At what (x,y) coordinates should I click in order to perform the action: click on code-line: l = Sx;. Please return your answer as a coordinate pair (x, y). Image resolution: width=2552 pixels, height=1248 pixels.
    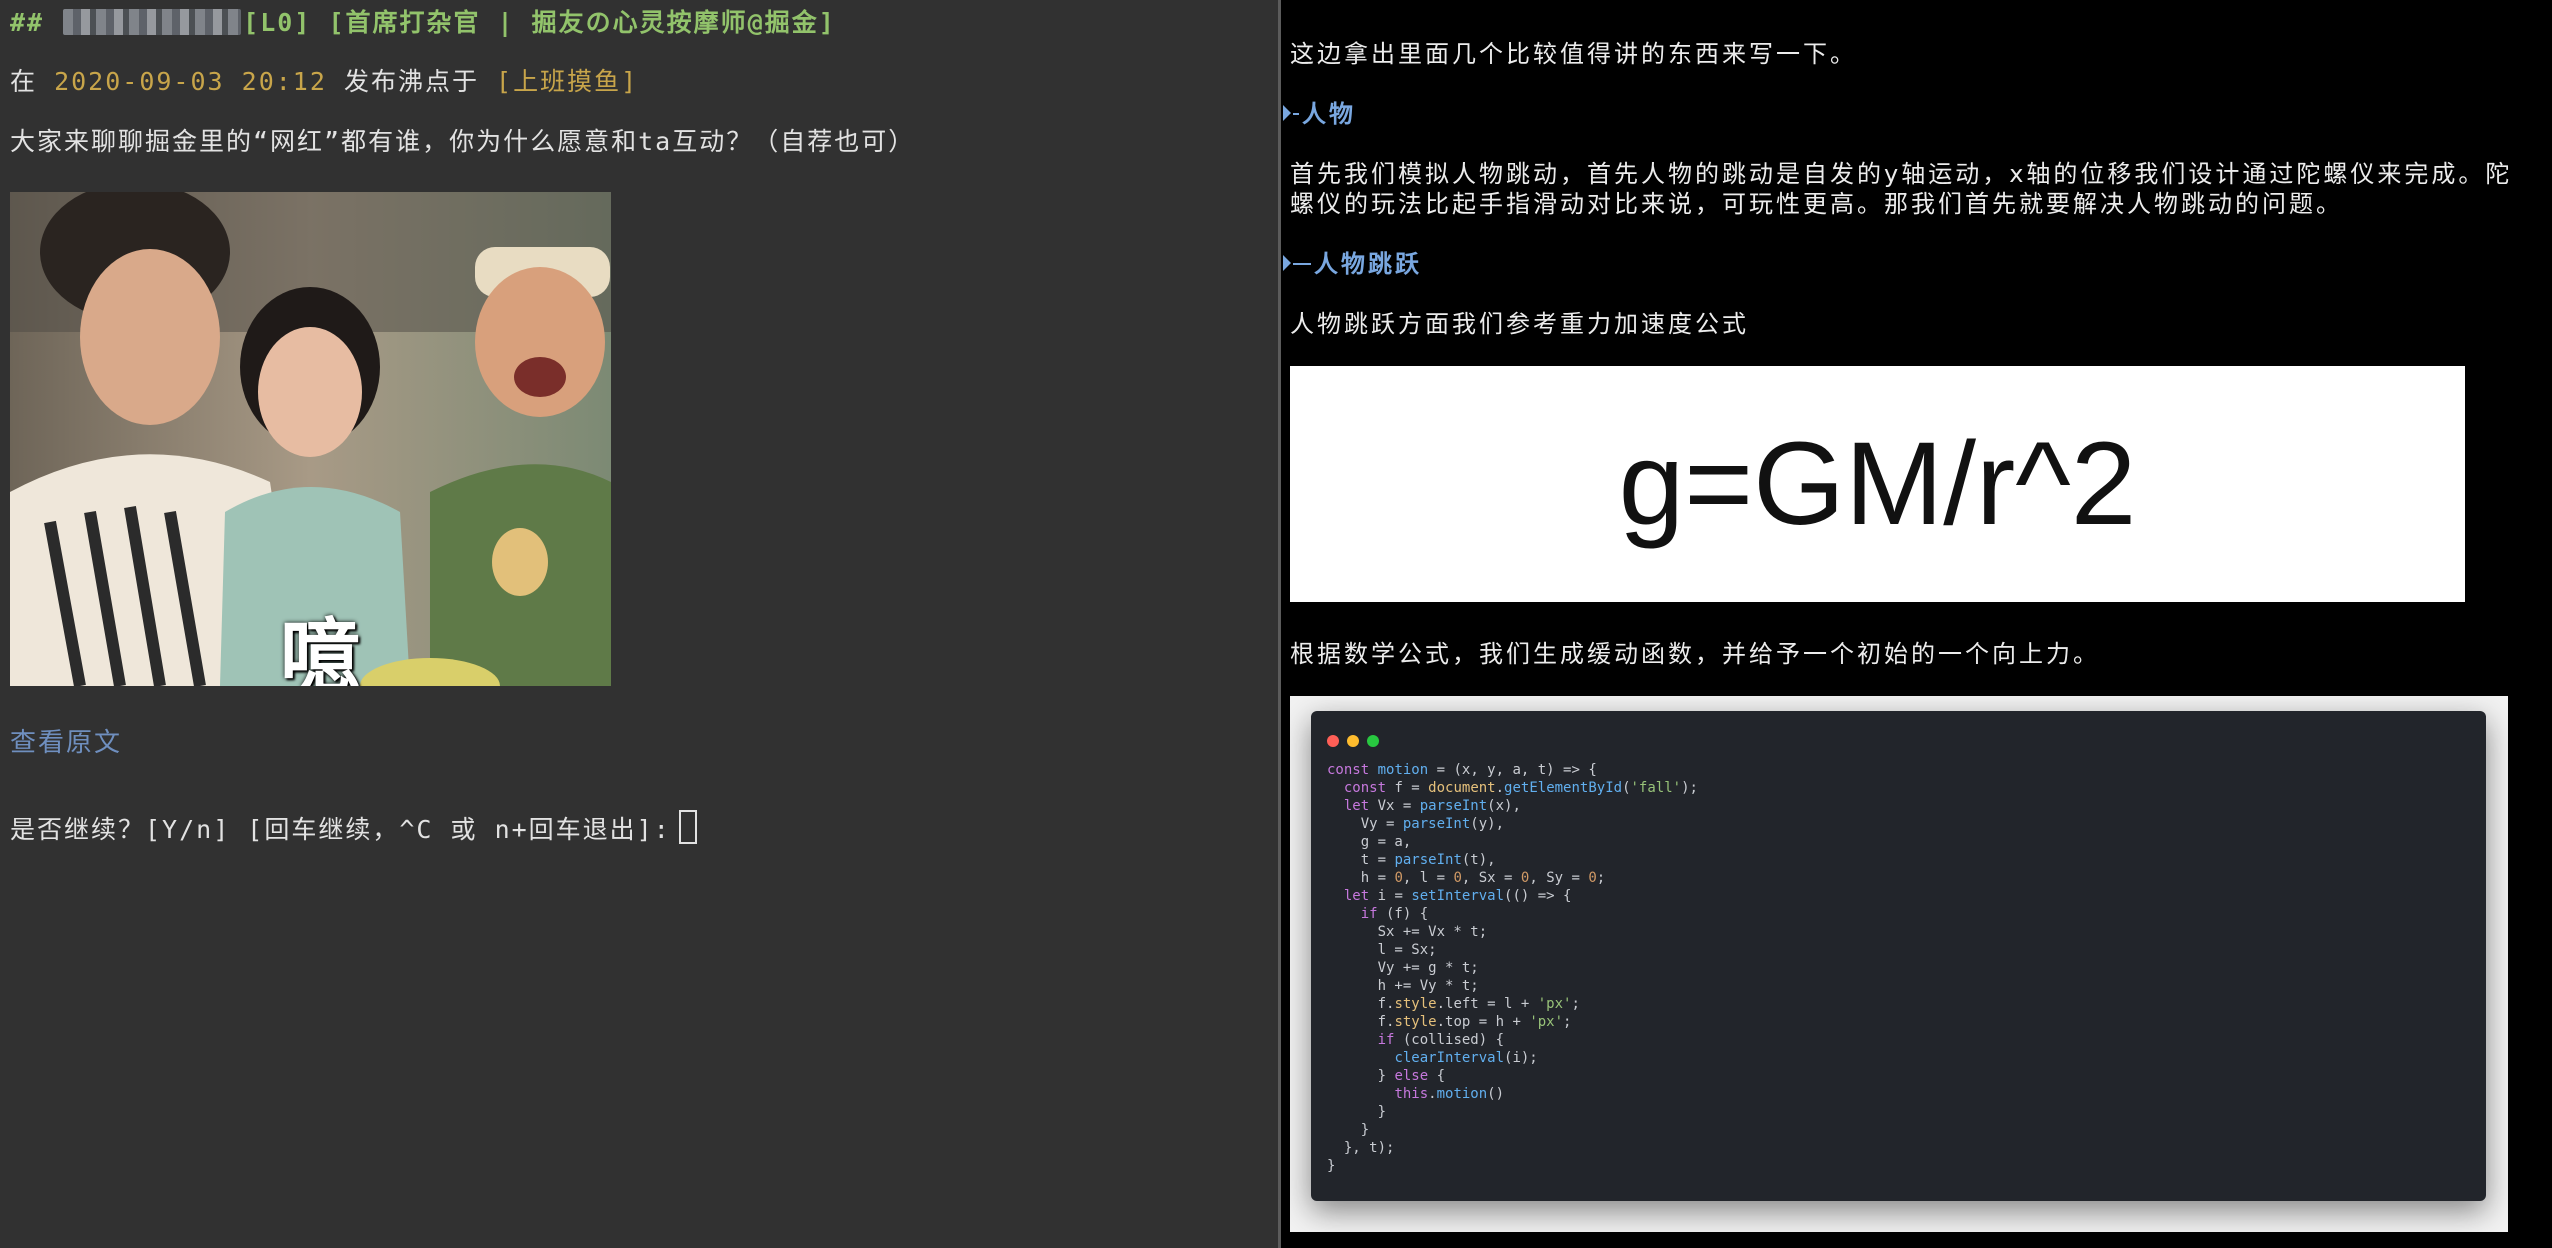
    Looking at the image, I should click on (1382, 950).